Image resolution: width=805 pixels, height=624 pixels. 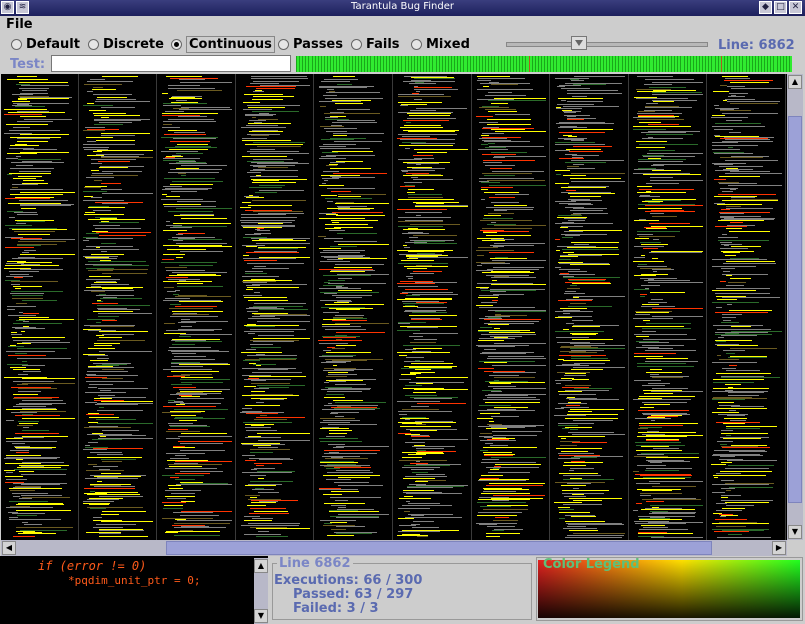 I want to click on code-scroll-up-icon: ▲, so click(x=261, y=566).